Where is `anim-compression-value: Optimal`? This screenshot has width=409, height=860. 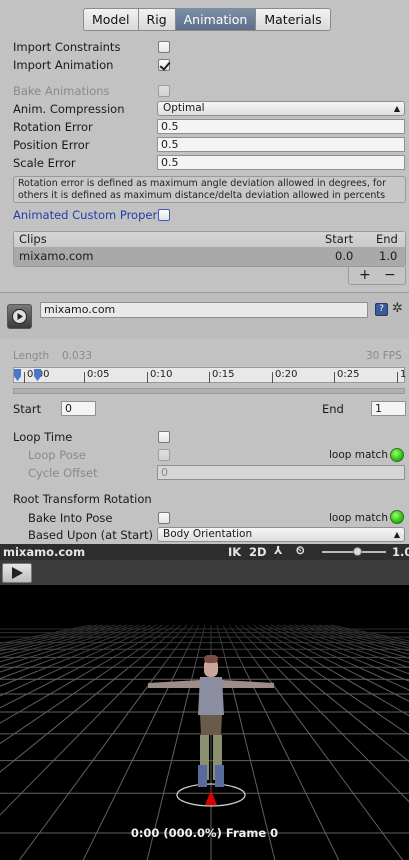
anim-compression-value: Optimal is located at coordinates (184, 108).